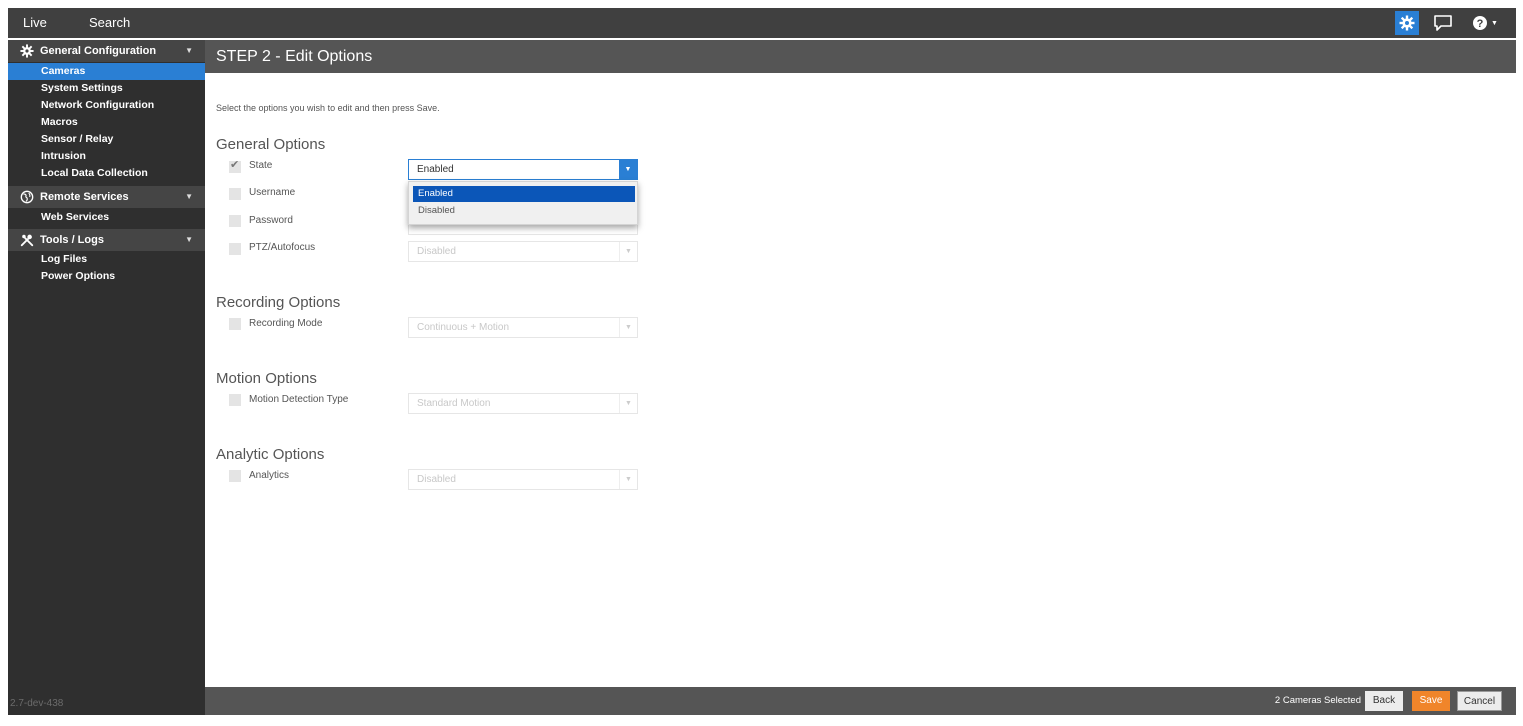  Describe the element at coordinates (524, 211) in the screenshot. I see `dropdown-option-disabled: Disabled` at that location.